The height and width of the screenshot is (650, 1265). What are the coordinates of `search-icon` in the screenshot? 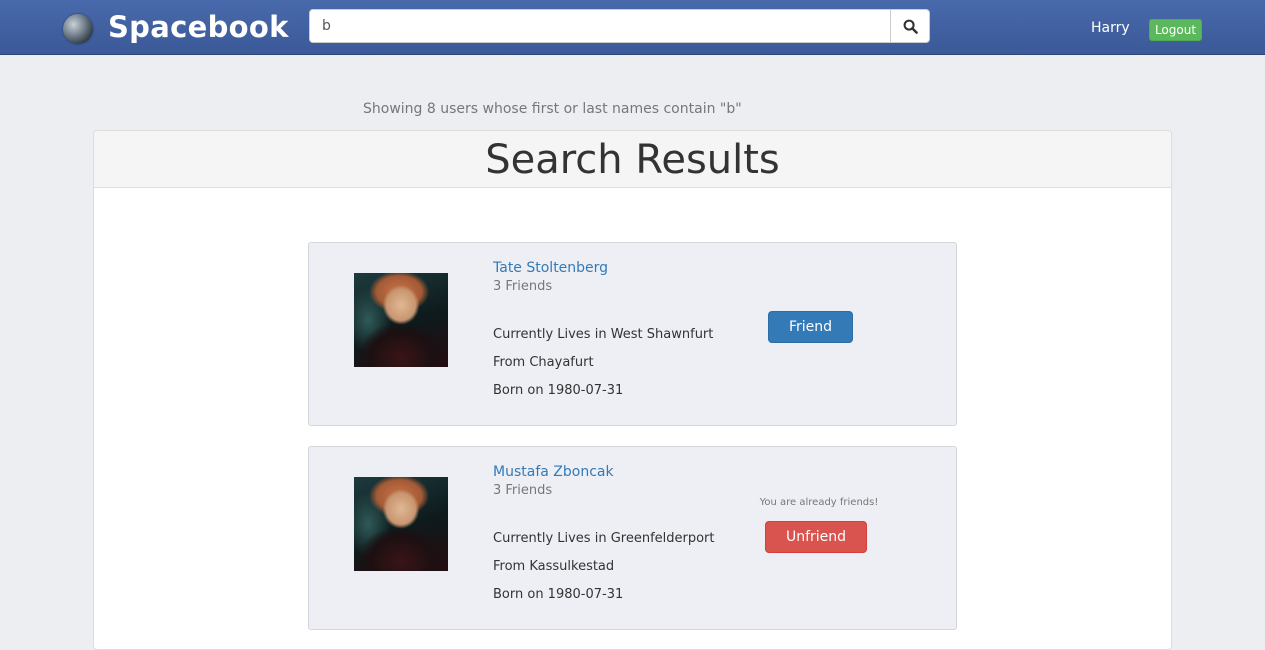 It's located at (910, 26).